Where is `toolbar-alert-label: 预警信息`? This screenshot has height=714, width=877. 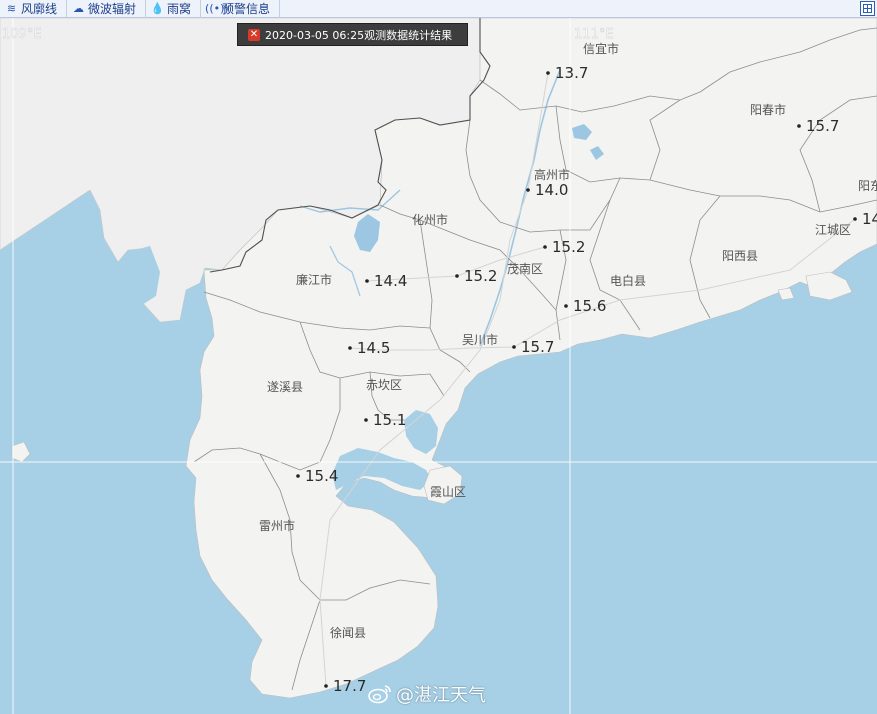 toolbar-alert-label: 预警信息 is located at coordinates (246, 9).